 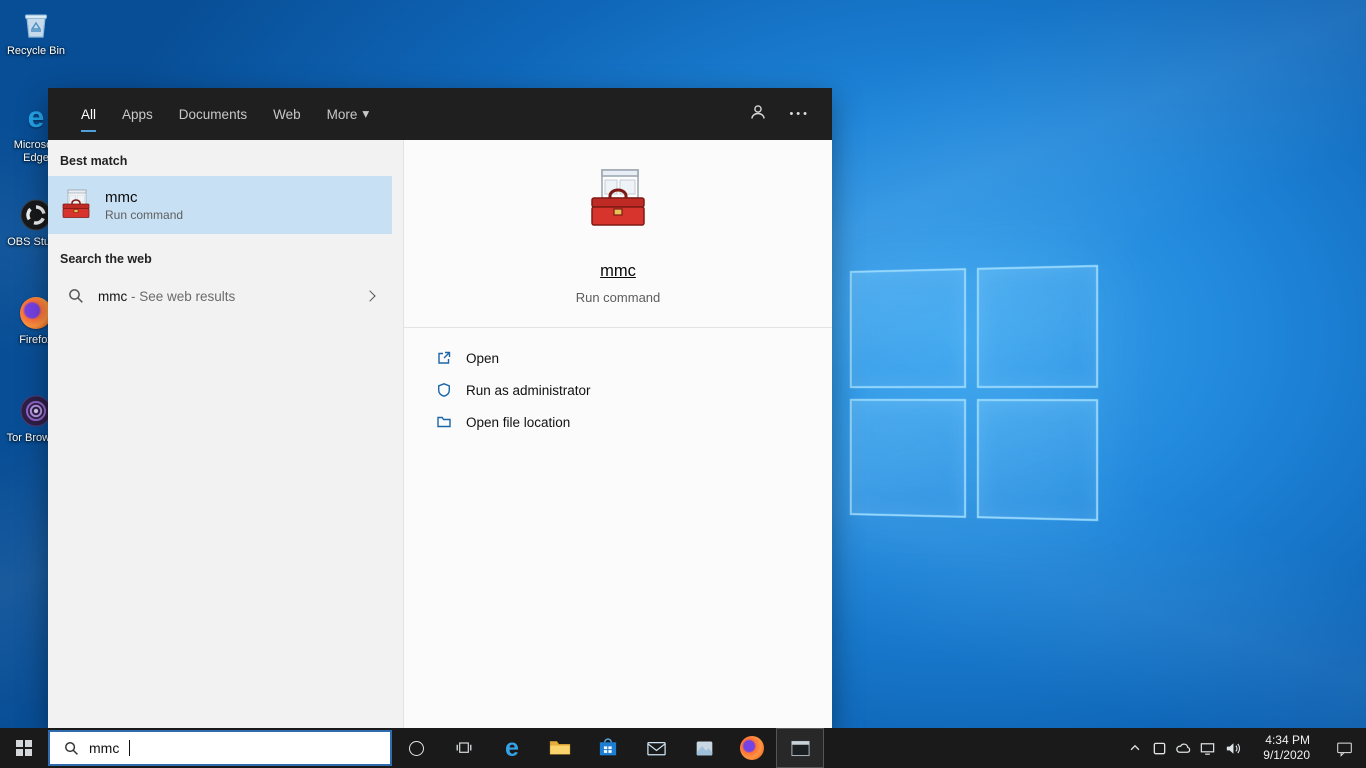 What do you see at coordinates (370, 296) in the screenshot?
I see `chevron-right-icon` at bounding box center [370, 296].